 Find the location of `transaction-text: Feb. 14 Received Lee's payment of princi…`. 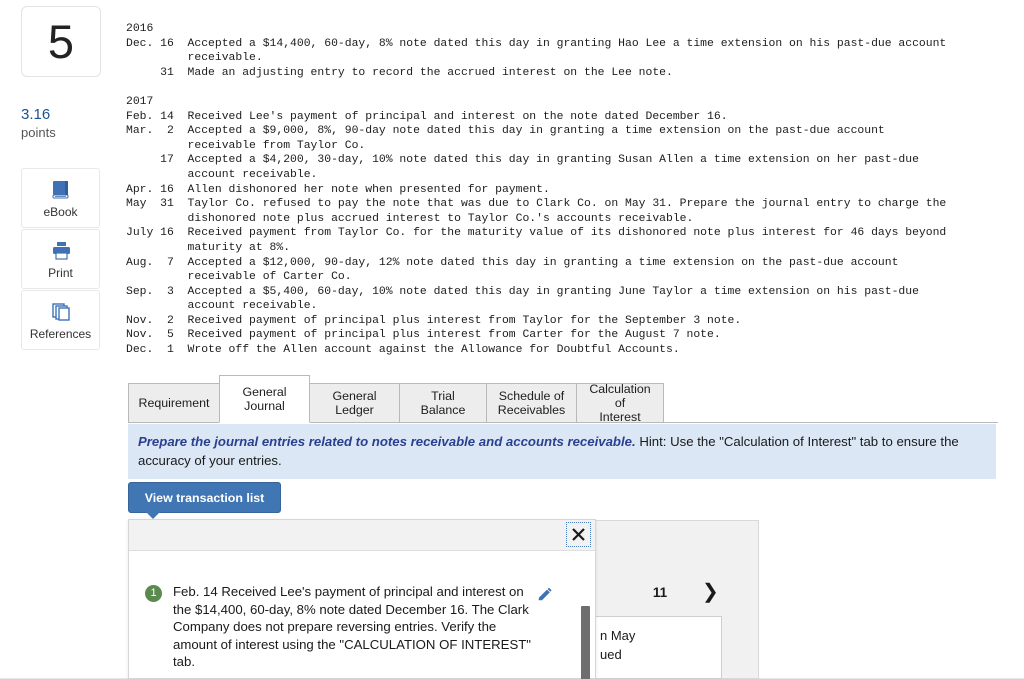

transaction-text: Feb. 14 Received Lee's payment of princi… is located at coordinates (352, 627).